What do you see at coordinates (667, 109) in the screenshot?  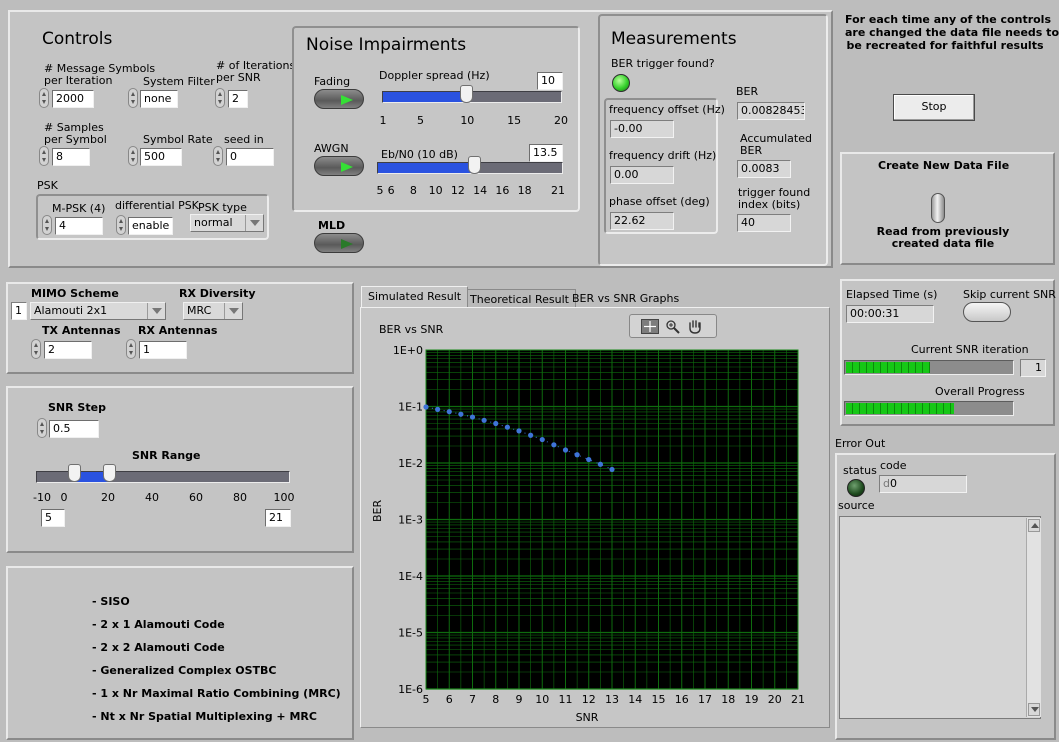 I see `freq-offset-label: frequency offset (Hz)` at bounding box center [667, 109].